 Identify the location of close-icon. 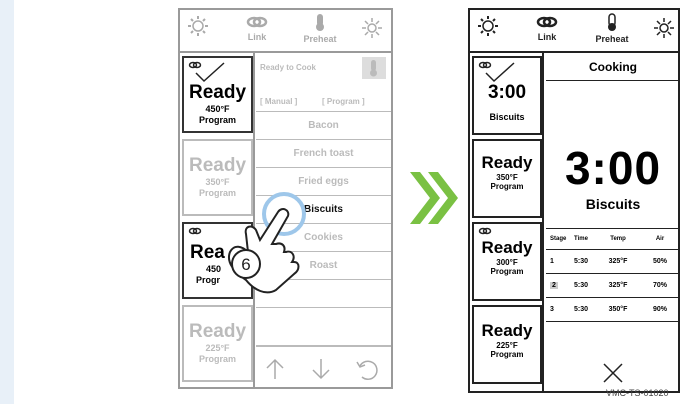
(613, 373).